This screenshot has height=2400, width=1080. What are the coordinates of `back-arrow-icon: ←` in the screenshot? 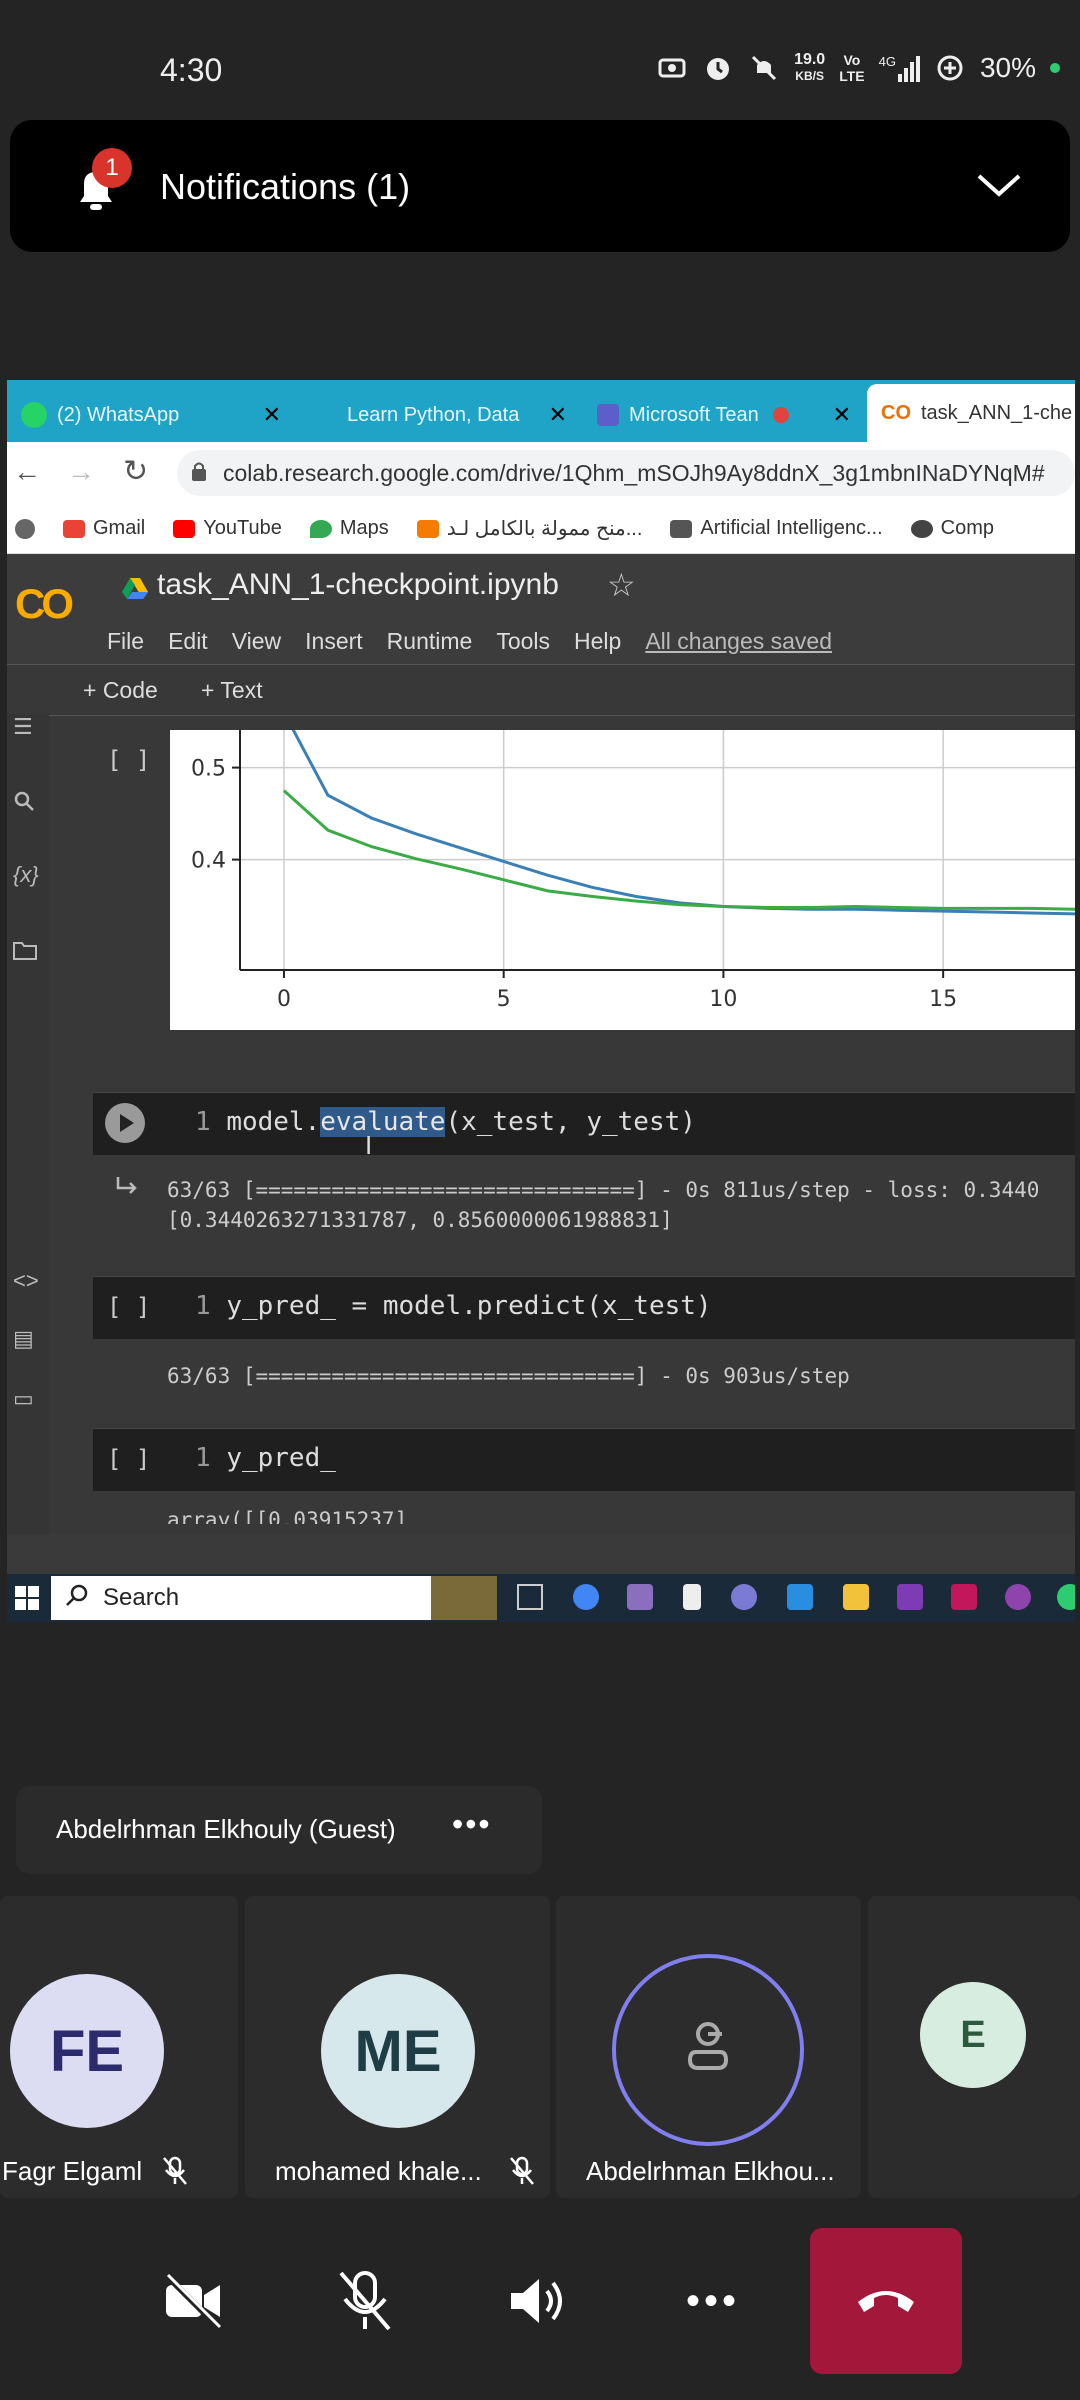 It's located at (27, 472).